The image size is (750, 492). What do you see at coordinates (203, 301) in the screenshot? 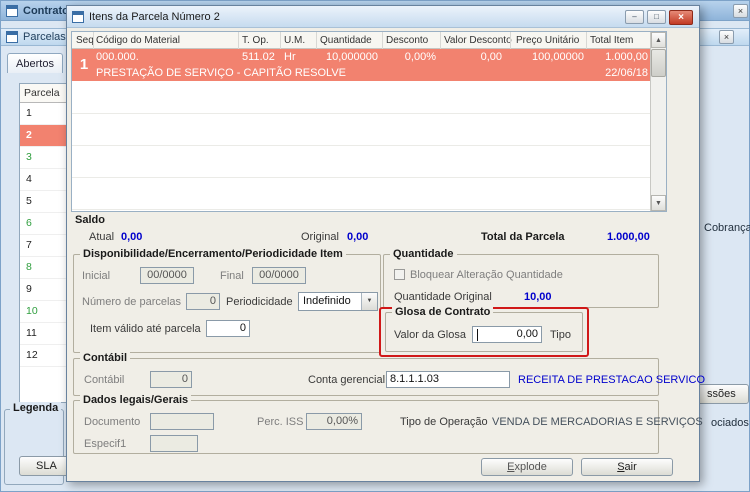
I see `num-parcelas-field: 0` at bounding box center [203, 301].